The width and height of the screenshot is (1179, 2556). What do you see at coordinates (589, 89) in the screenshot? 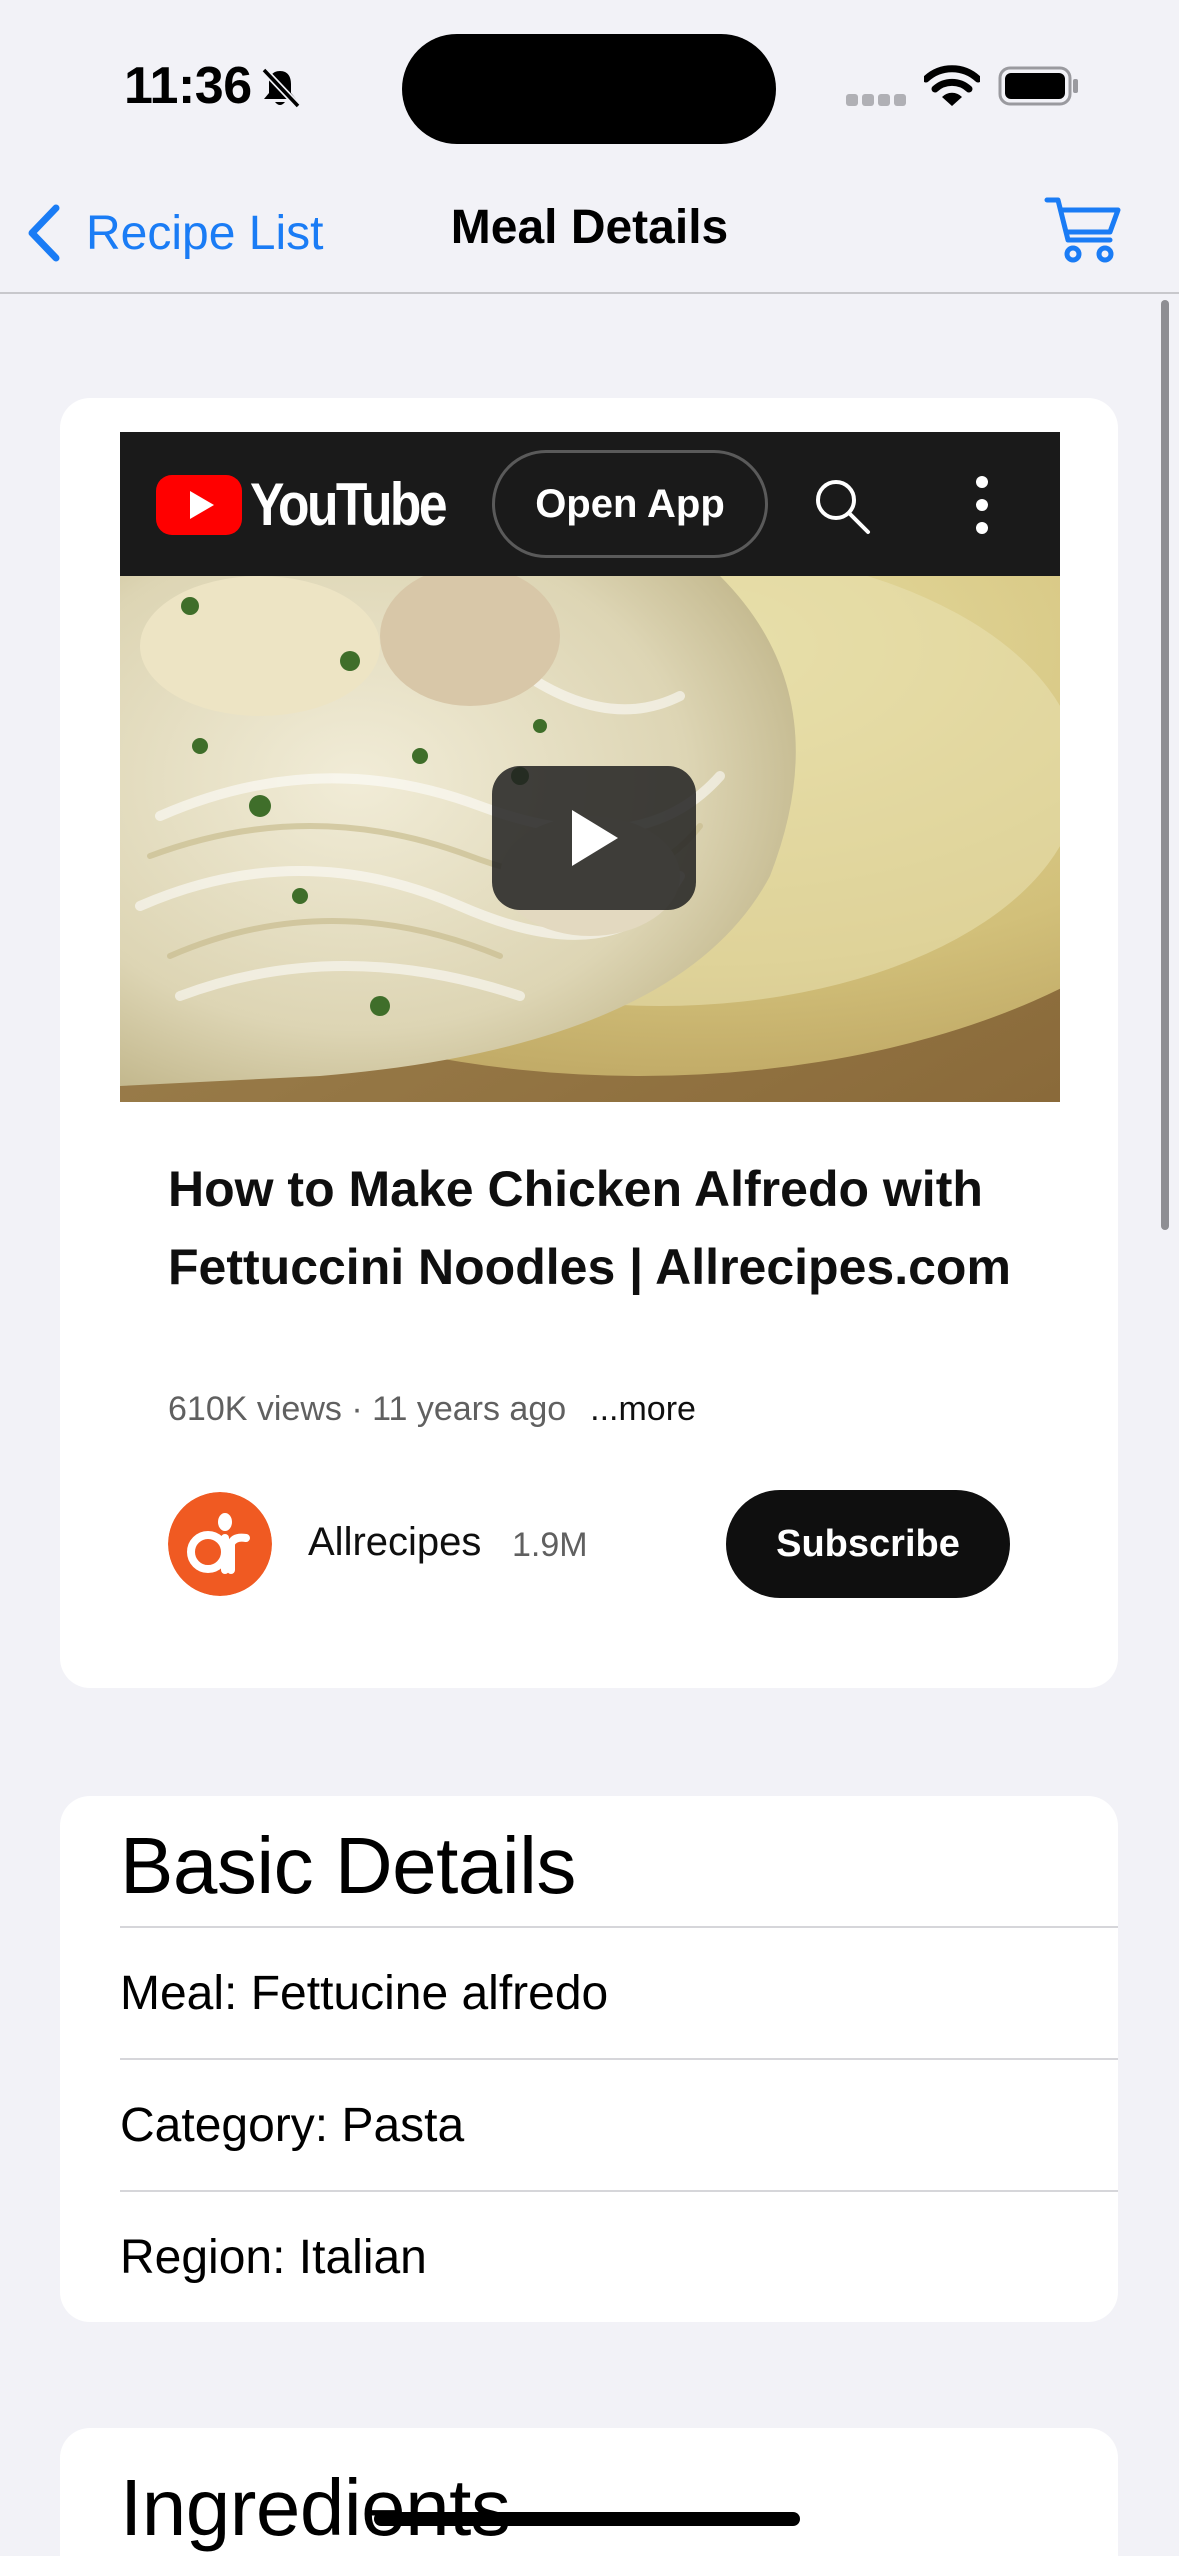
I see `dynamic-island` at bounding box center [589, 89].